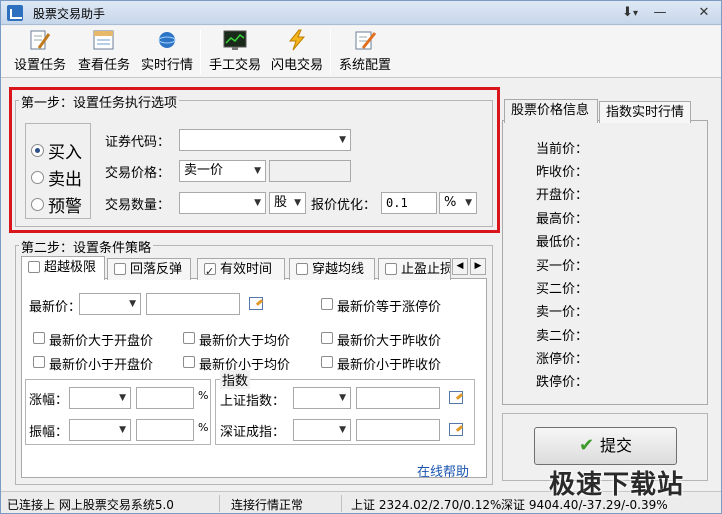  What do you see at coordinates (365, 52) in the screenshot?
I see `toolbar-system-config-button: 系统配置` at bounding box center [365, 52].